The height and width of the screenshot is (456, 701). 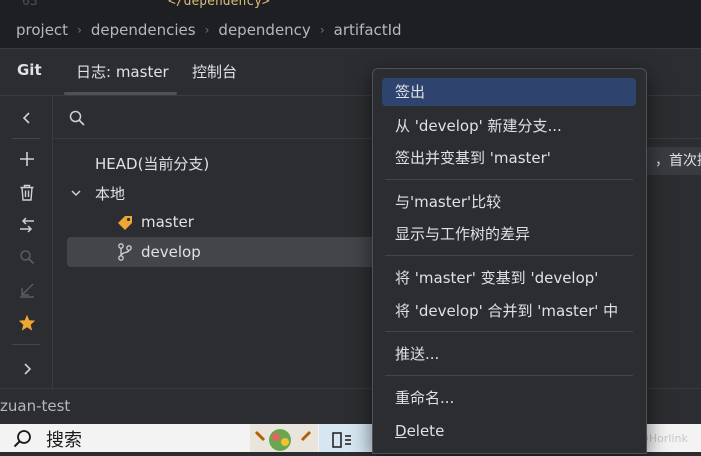 What do you see at coordinates (368, 30) in the screenshot?
I see `breadcrumb-artifactid: artifactId` at bounding box center [368, 30].